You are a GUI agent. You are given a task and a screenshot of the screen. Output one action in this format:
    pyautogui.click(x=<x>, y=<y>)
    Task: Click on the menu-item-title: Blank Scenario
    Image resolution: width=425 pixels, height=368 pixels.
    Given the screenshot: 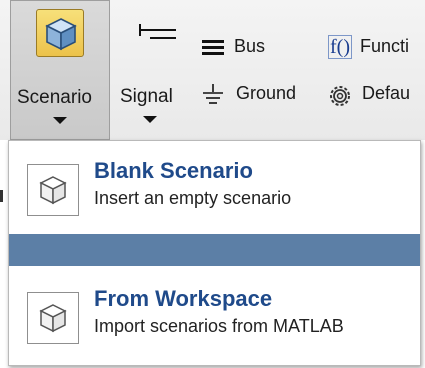 What is the action you would take?
    pyautogui.click(x=173, y=170)
    